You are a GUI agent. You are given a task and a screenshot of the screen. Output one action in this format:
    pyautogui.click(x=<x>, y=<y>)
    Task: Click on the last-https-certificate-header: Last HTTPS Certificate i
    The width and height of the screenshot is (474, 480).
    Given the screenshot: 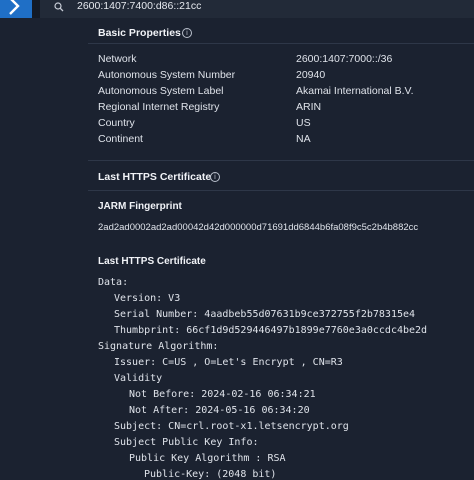 What is the action you would take?
    pyautogui.click(x=281, y=177)
    